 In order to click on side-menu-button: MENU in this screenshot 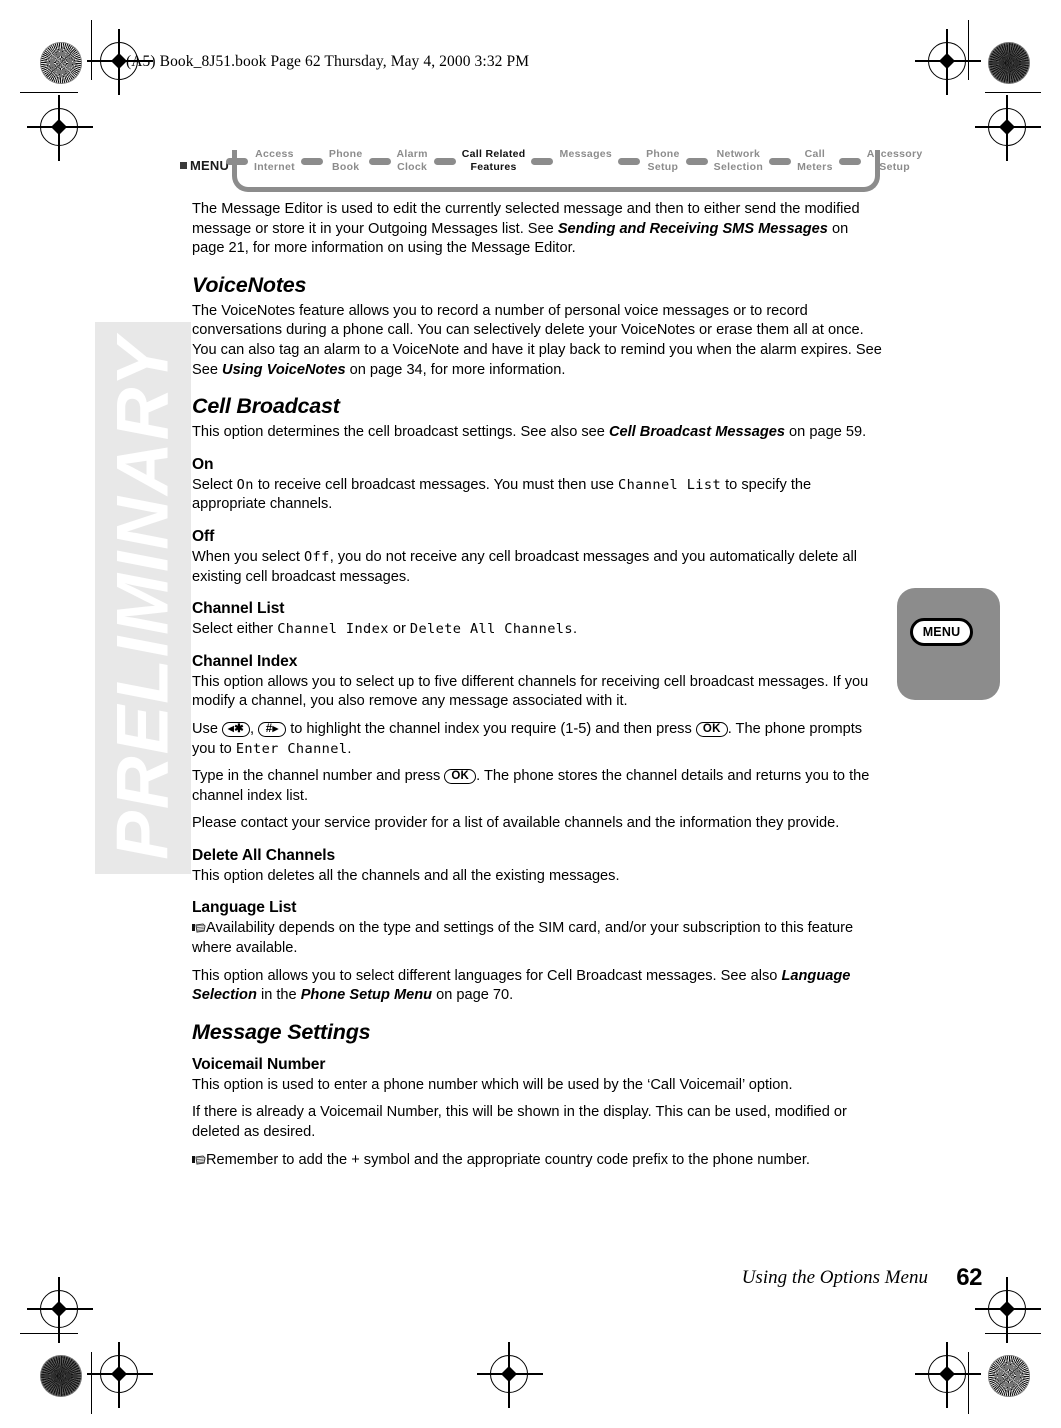, I will do `click(941, 632)`.